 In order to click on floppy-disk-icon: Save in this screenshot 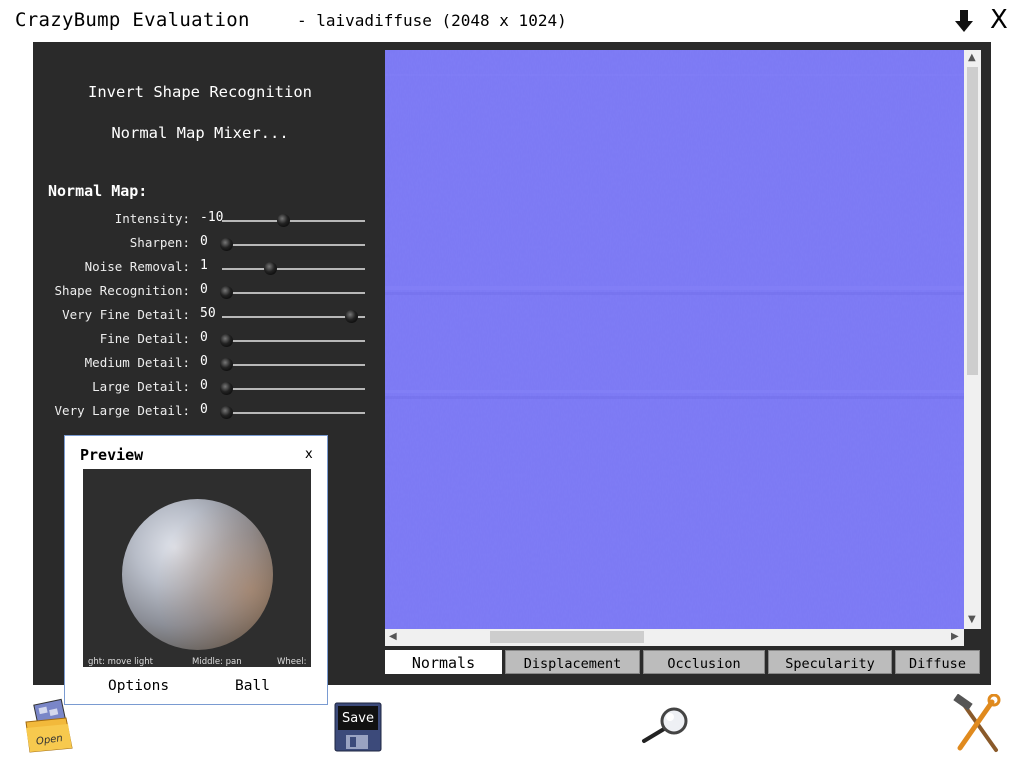, I will do `click(358, 727)`.